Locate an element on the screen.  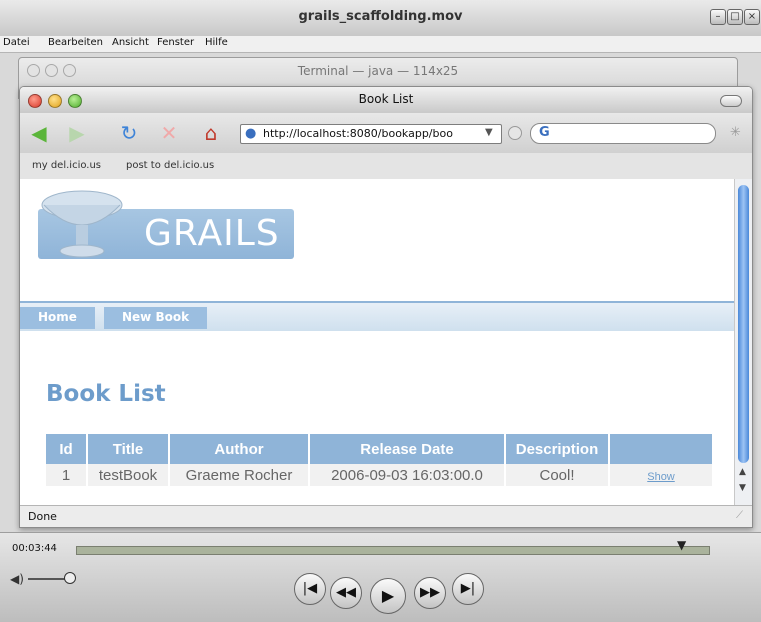
trophy-icon is located at coordinates (82, 224).